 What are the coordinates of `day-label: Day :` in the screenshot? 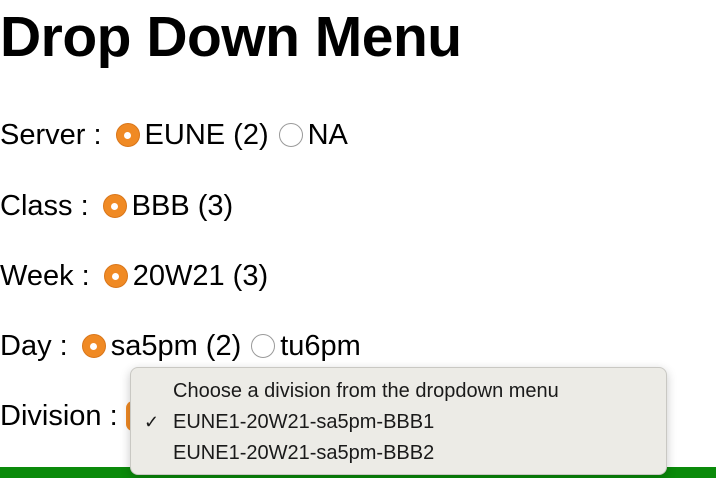 It's located at (34, 345).